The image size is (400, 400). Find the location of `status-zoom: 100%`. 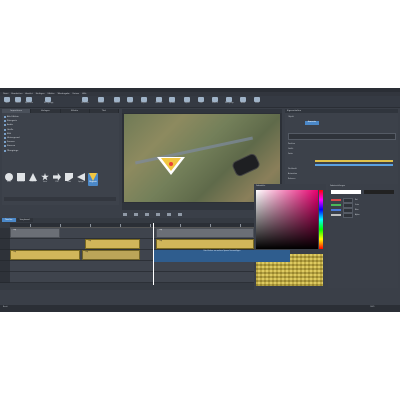

status-zoom: 100% is located at coordinates (372, 307).